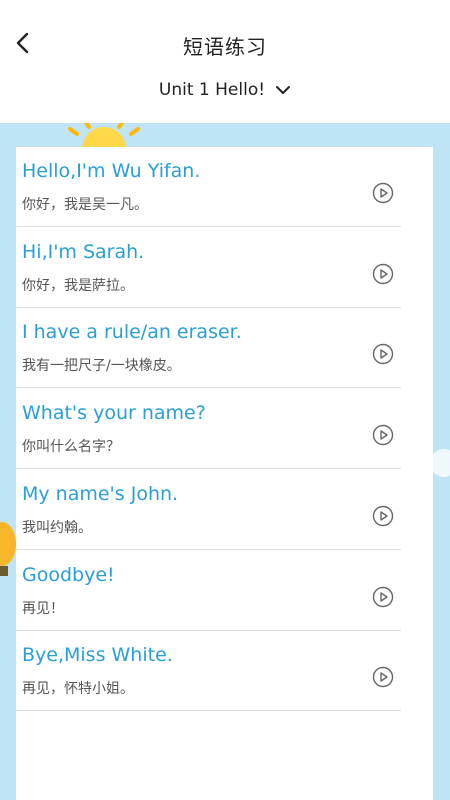 The image size is (450, 800). I want to click on phrase-chinese: 你好，我是吴一凡。, so click(85, 205).